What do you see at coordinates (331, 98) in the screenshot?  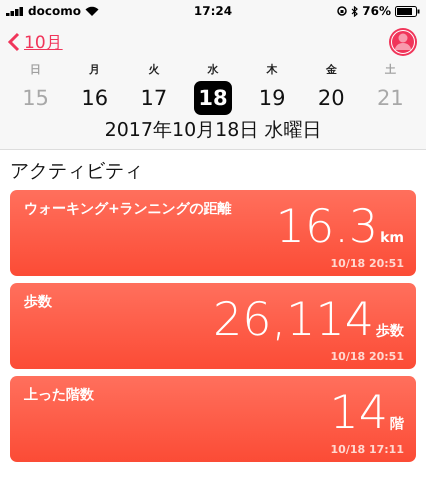 I see `calendar-day: 20` at bounding box center [331, 98].